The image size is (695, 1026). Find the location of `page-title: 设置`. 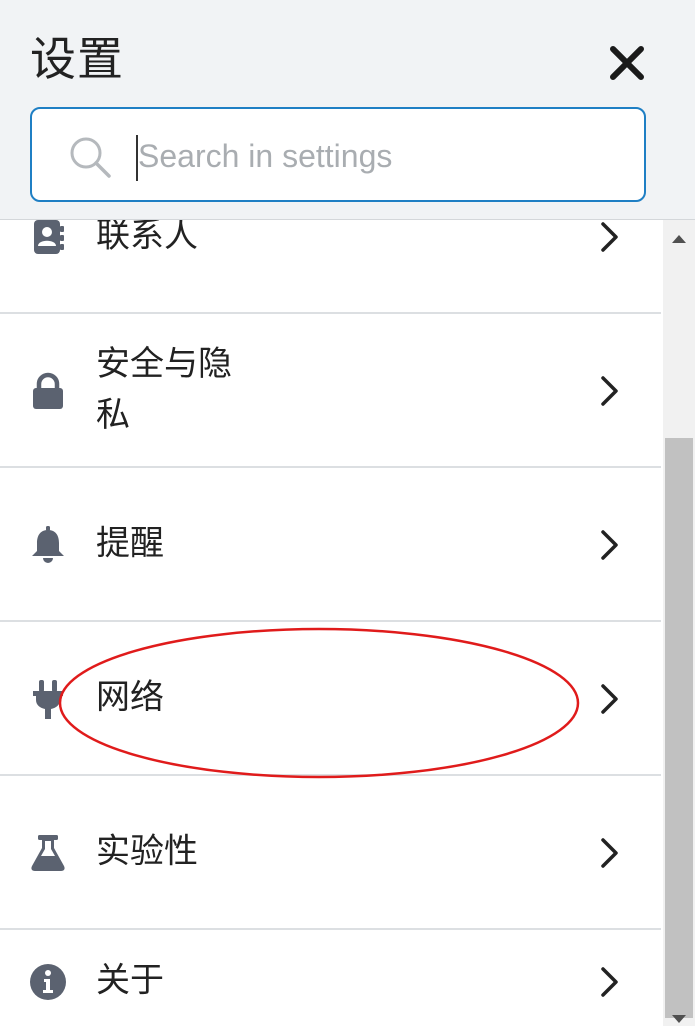

page-title: 设置 is located at coordinates (77, 59).